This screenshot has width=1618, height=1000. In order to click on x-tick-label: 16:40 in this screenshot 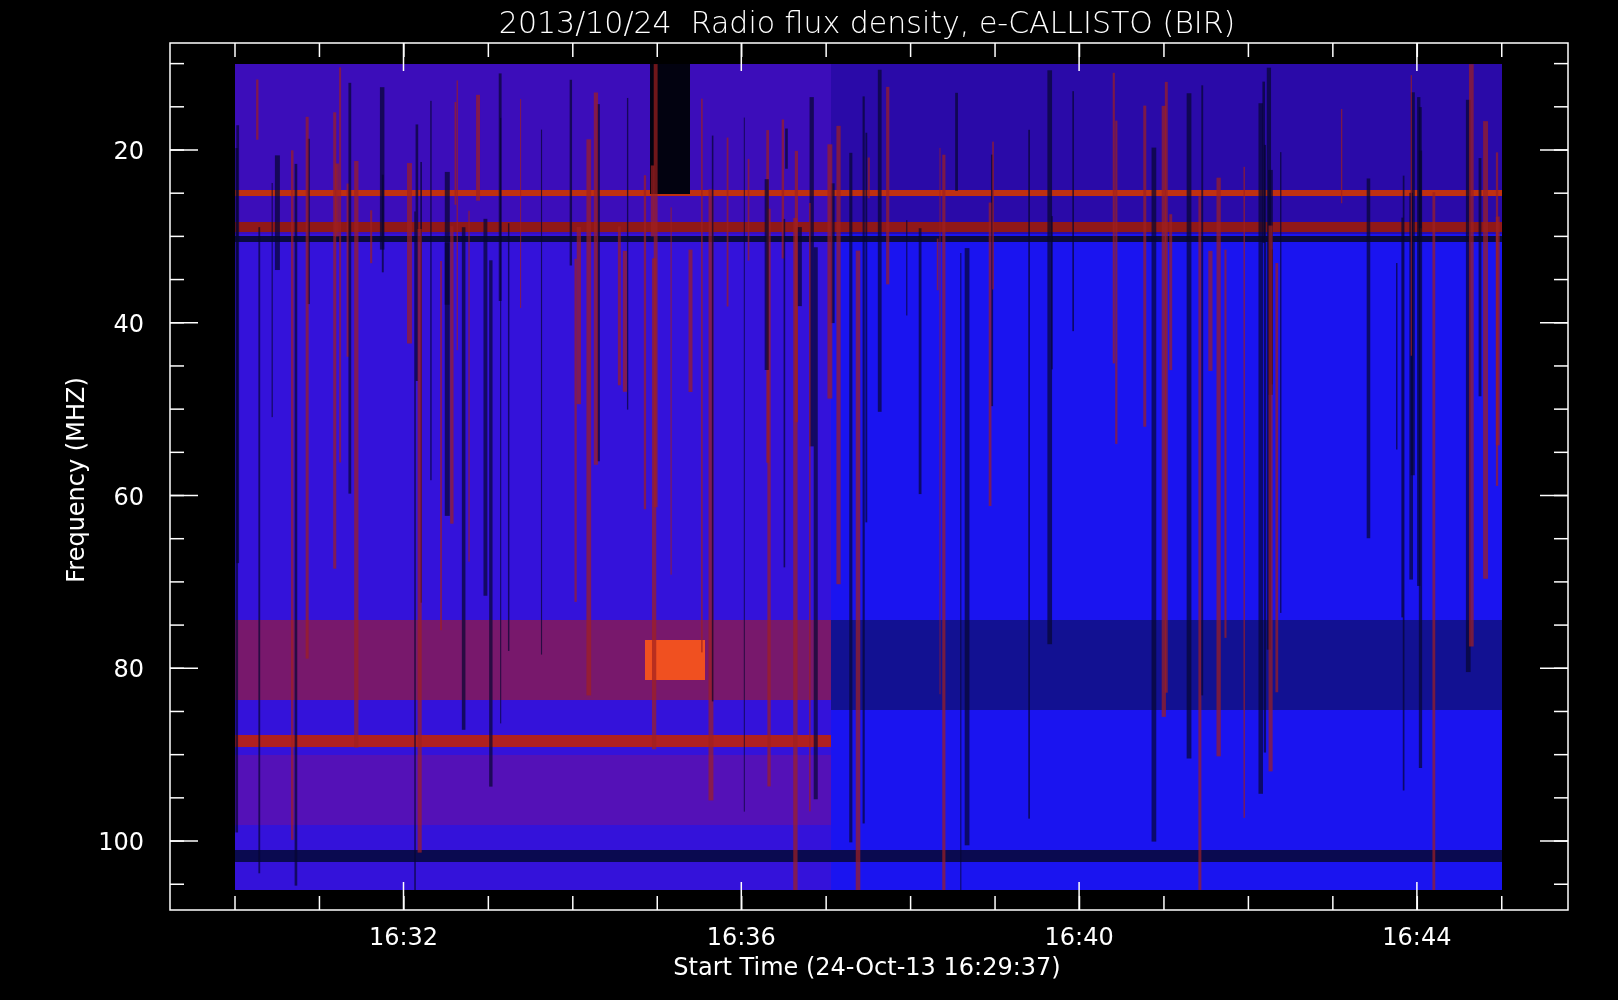, I will do `click(1079, 937)`.